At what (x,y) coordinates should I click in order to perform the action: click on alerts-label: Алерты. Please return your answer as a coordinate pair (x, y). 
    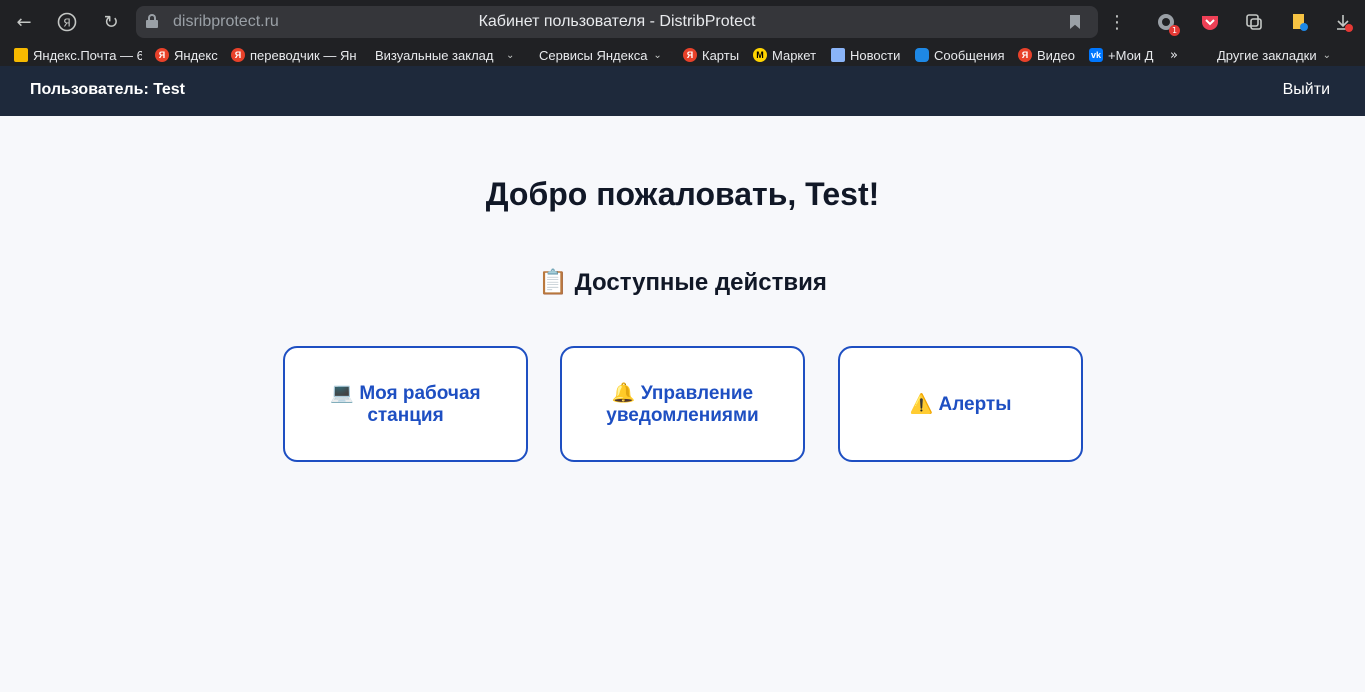
    Looking at the image, I should click on (975, 404).